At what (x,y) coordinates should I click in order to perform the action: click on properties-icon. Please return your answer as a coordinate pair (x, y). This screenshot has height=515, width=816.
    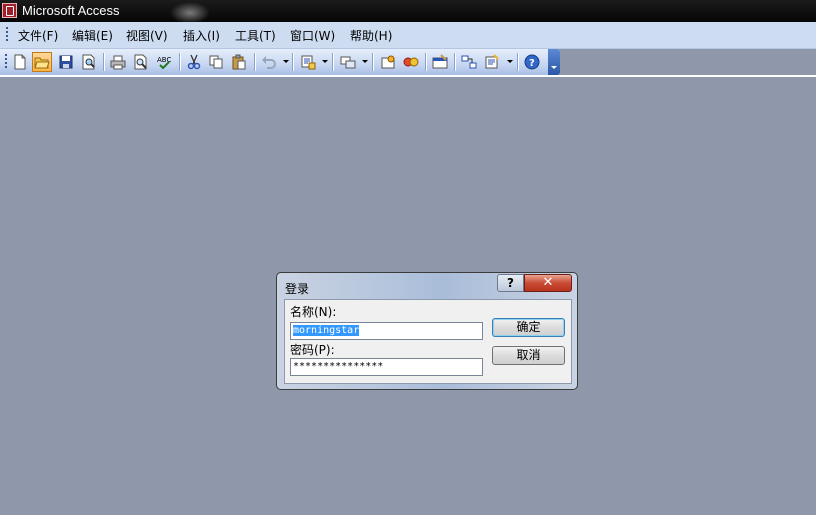
    Looking at the image, I should click on (440, 61).